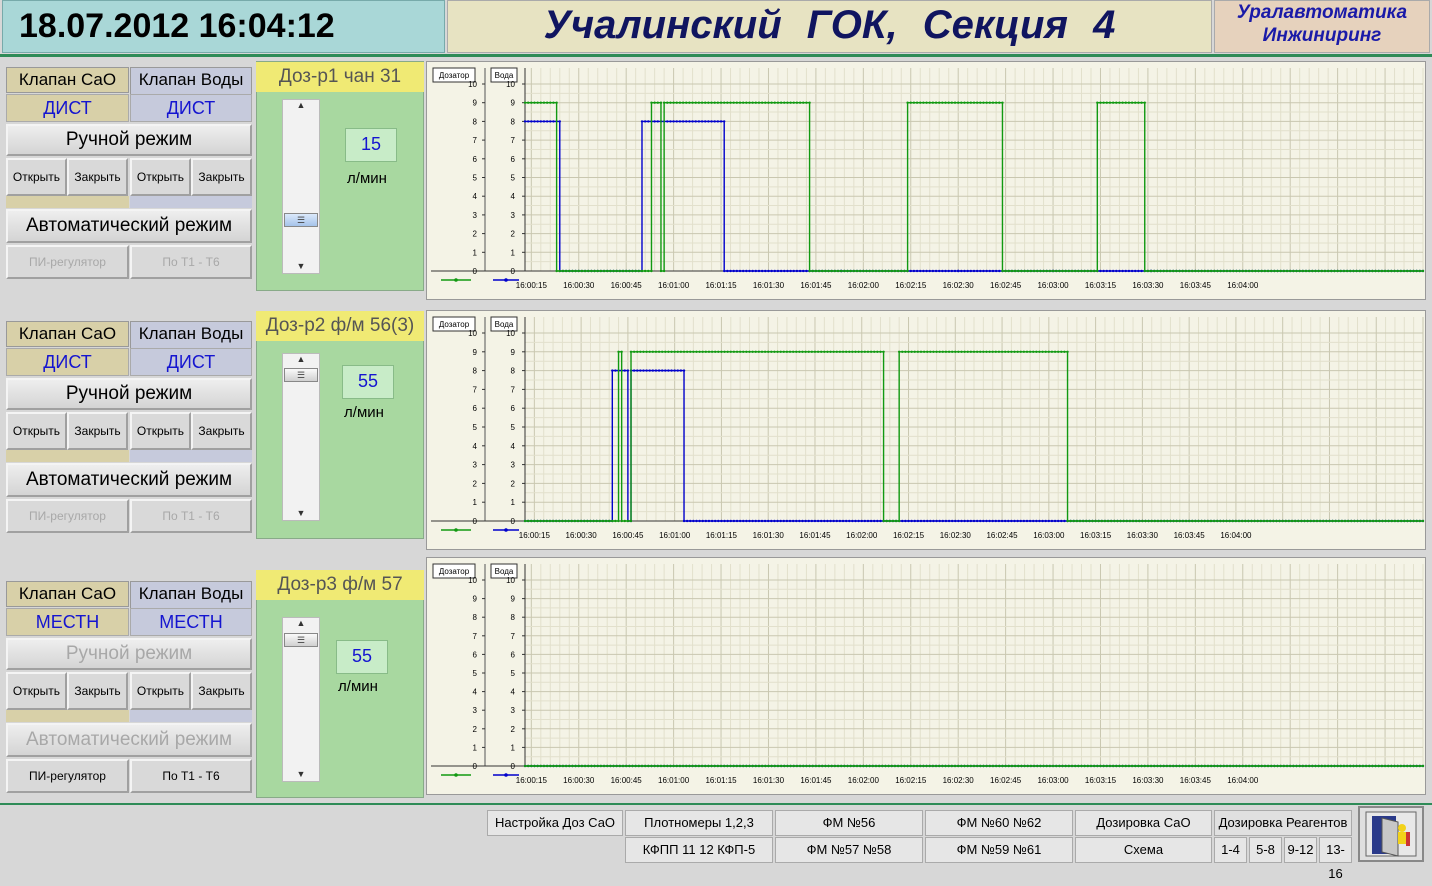  I want to click on nav-fm57-58-button: ФМ №57 №58, so click(849, 850).